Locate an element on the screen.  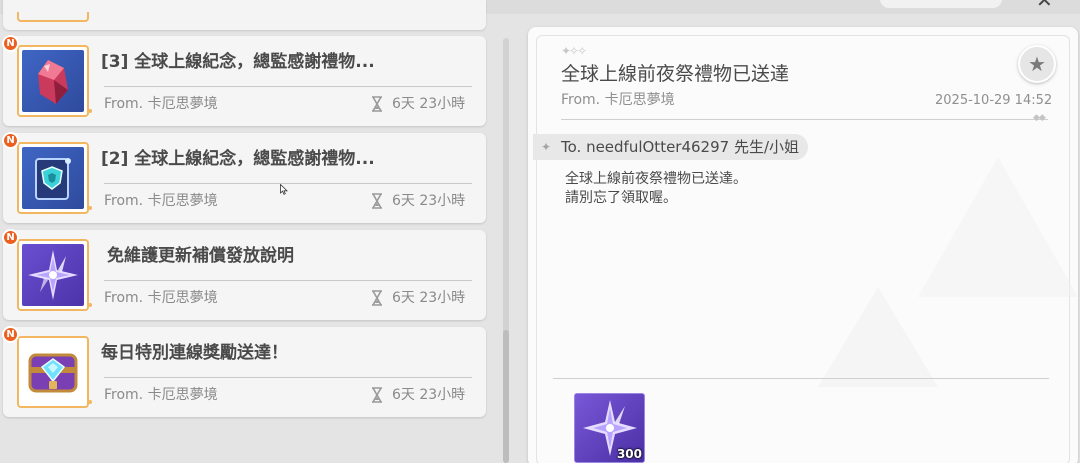
top-search-field is located at coordinates (941, 4).